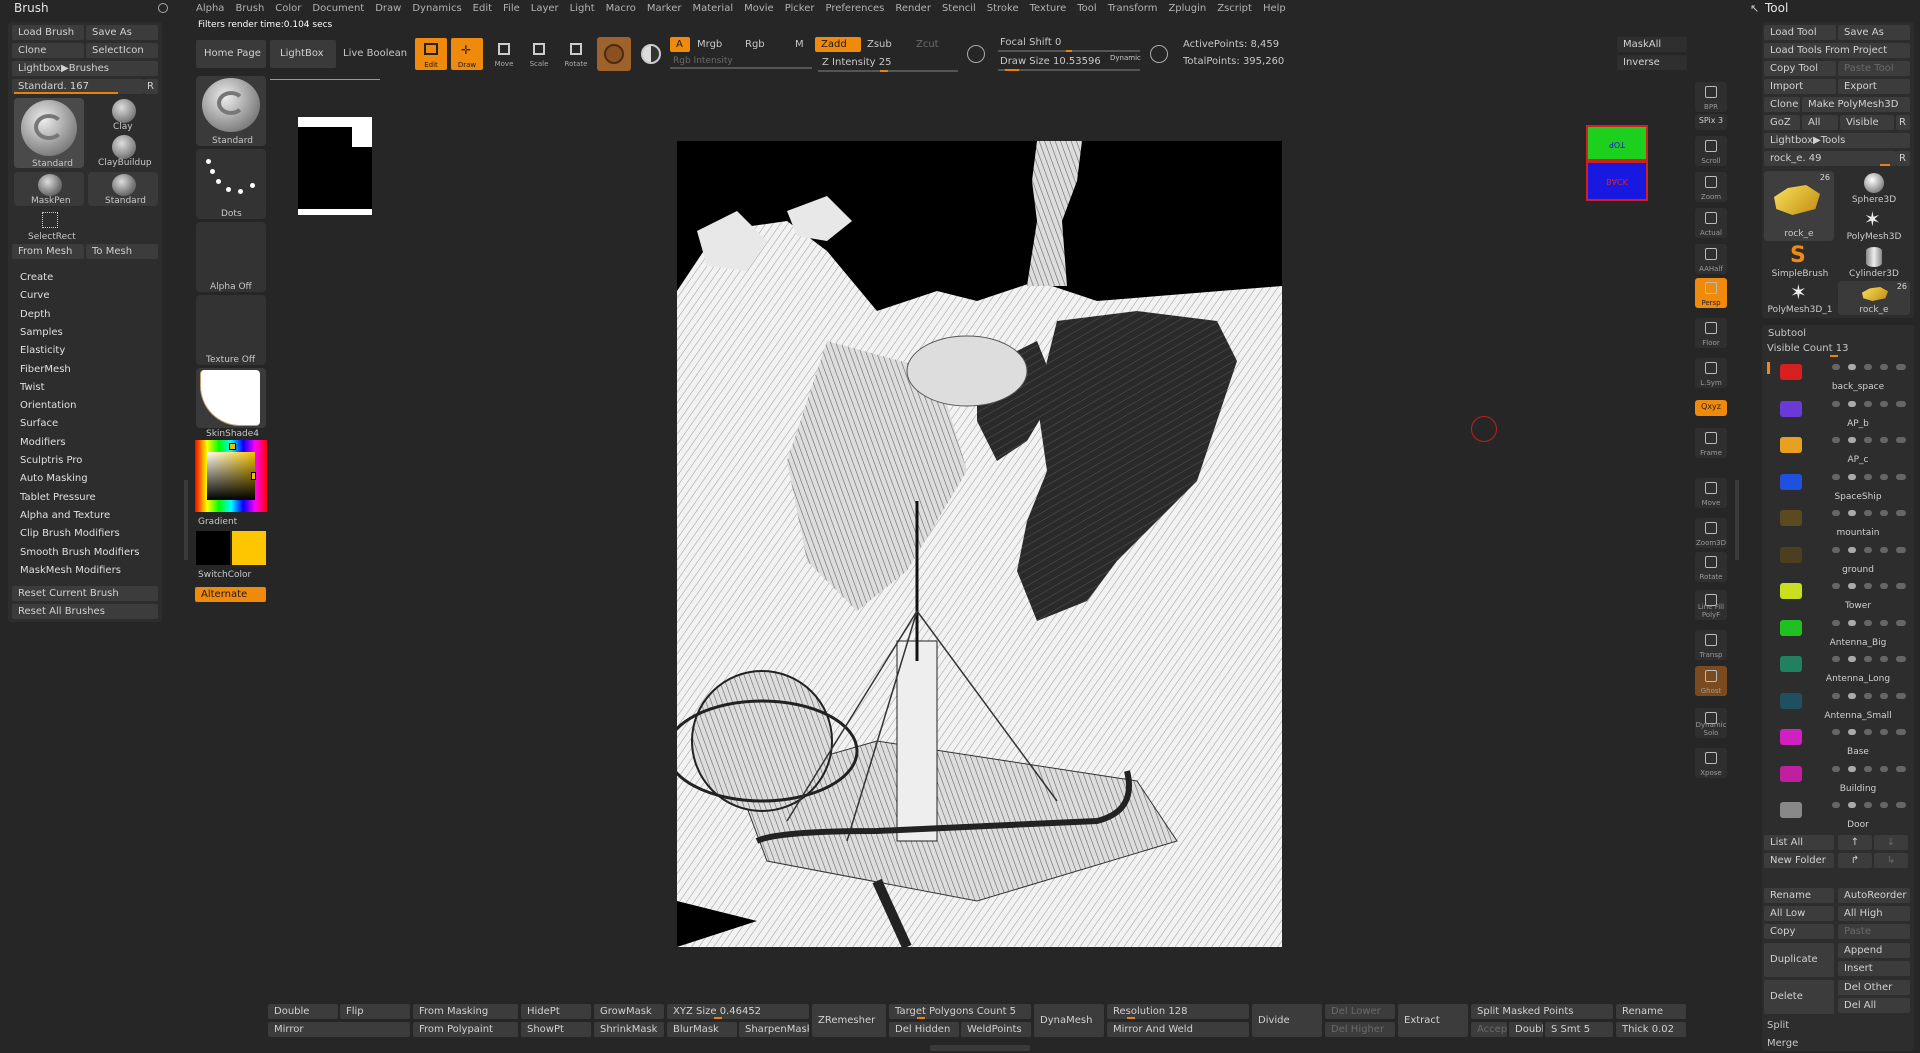 Image resolution: width=1920 pixels, height=1053 pixels. I want to click on weldpoints-button: WeldPoints, so click(996, 1029).